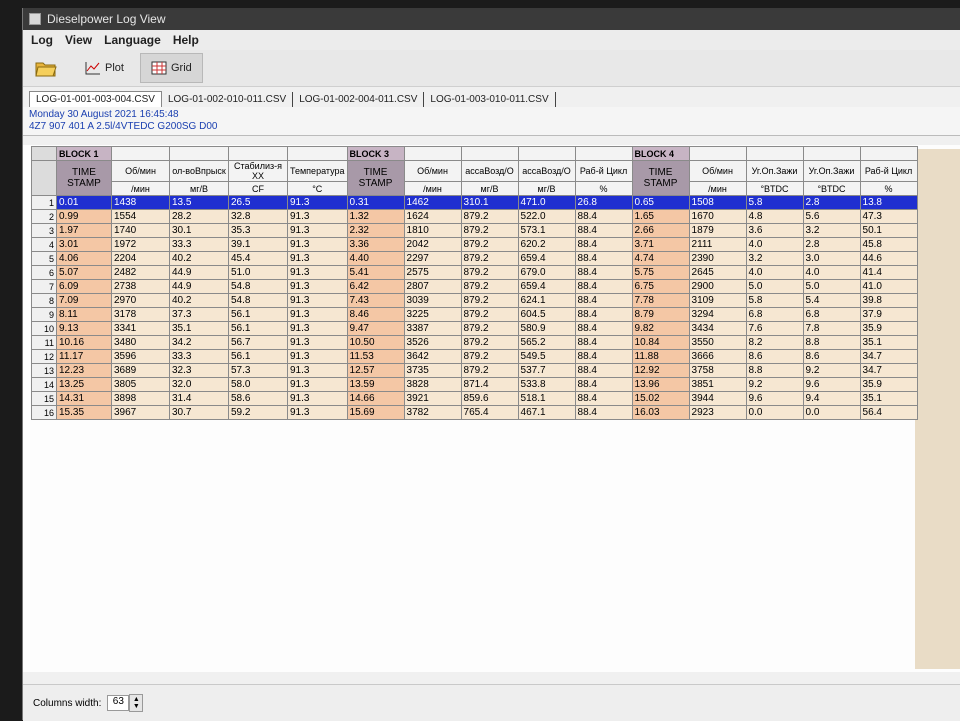 The width and height of the screenshot is (960, 721). I want to click on value-cell: 2297, so click(432, 258).